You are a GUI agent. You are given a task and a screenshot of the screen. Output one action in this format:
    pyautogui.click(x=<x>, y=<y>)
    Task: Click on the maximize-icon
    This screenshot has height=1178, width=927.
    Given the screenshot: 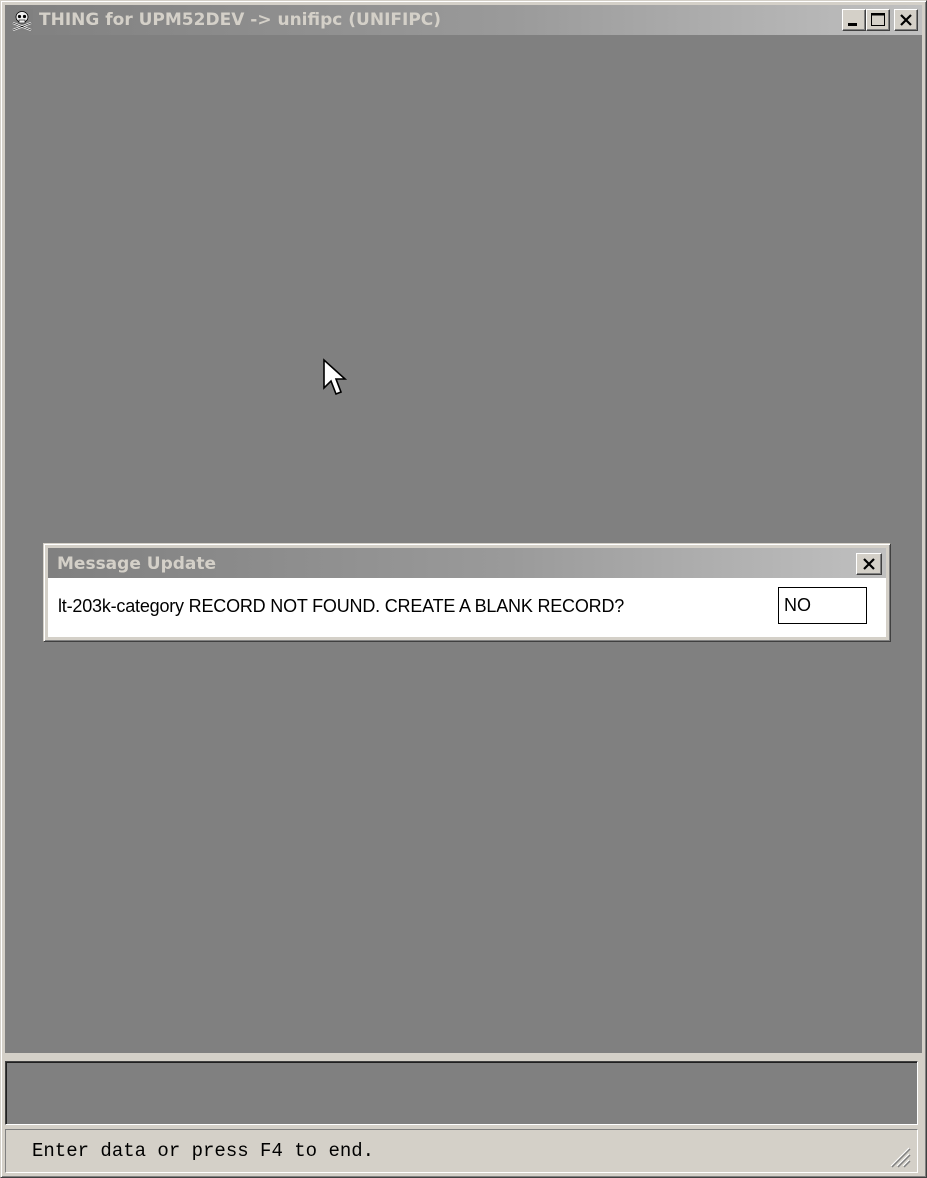 What is the action you would take?
    pyautogui.click(x=878, y=19)
    